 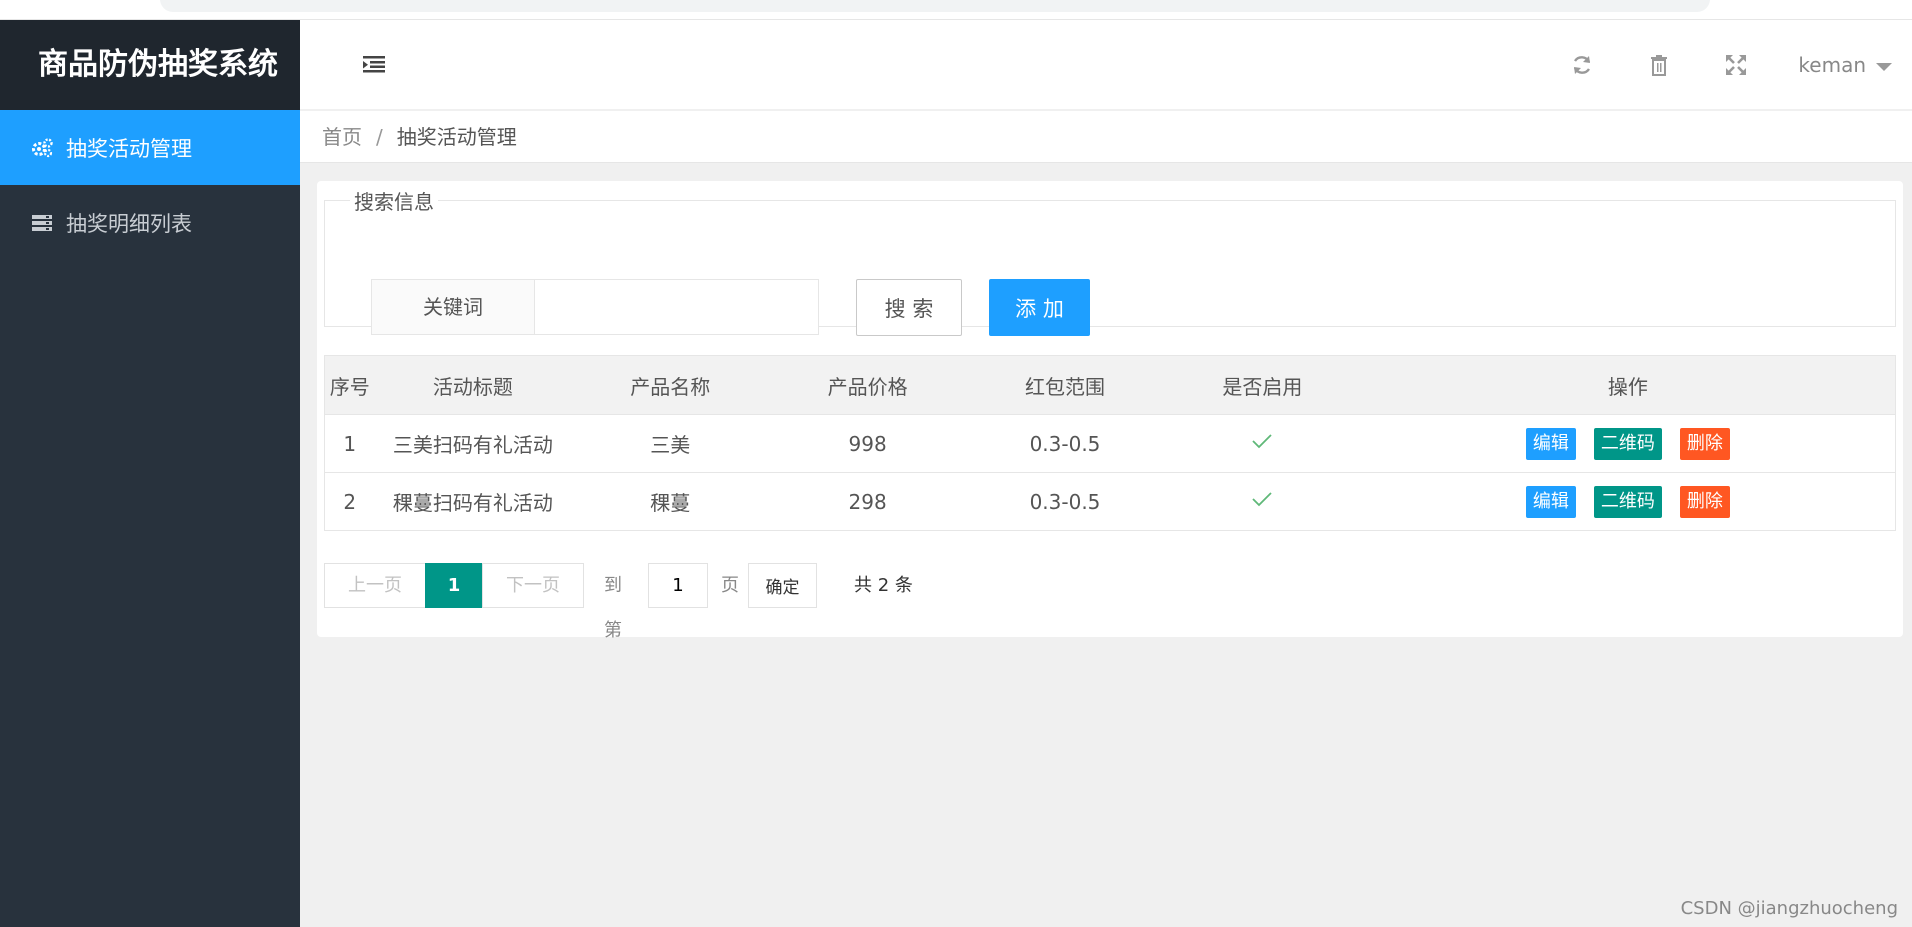 What do you see at coordinates (670, 443) in the screenshot?
I see `cell-product: 三美` at bounding box center [670, 443].